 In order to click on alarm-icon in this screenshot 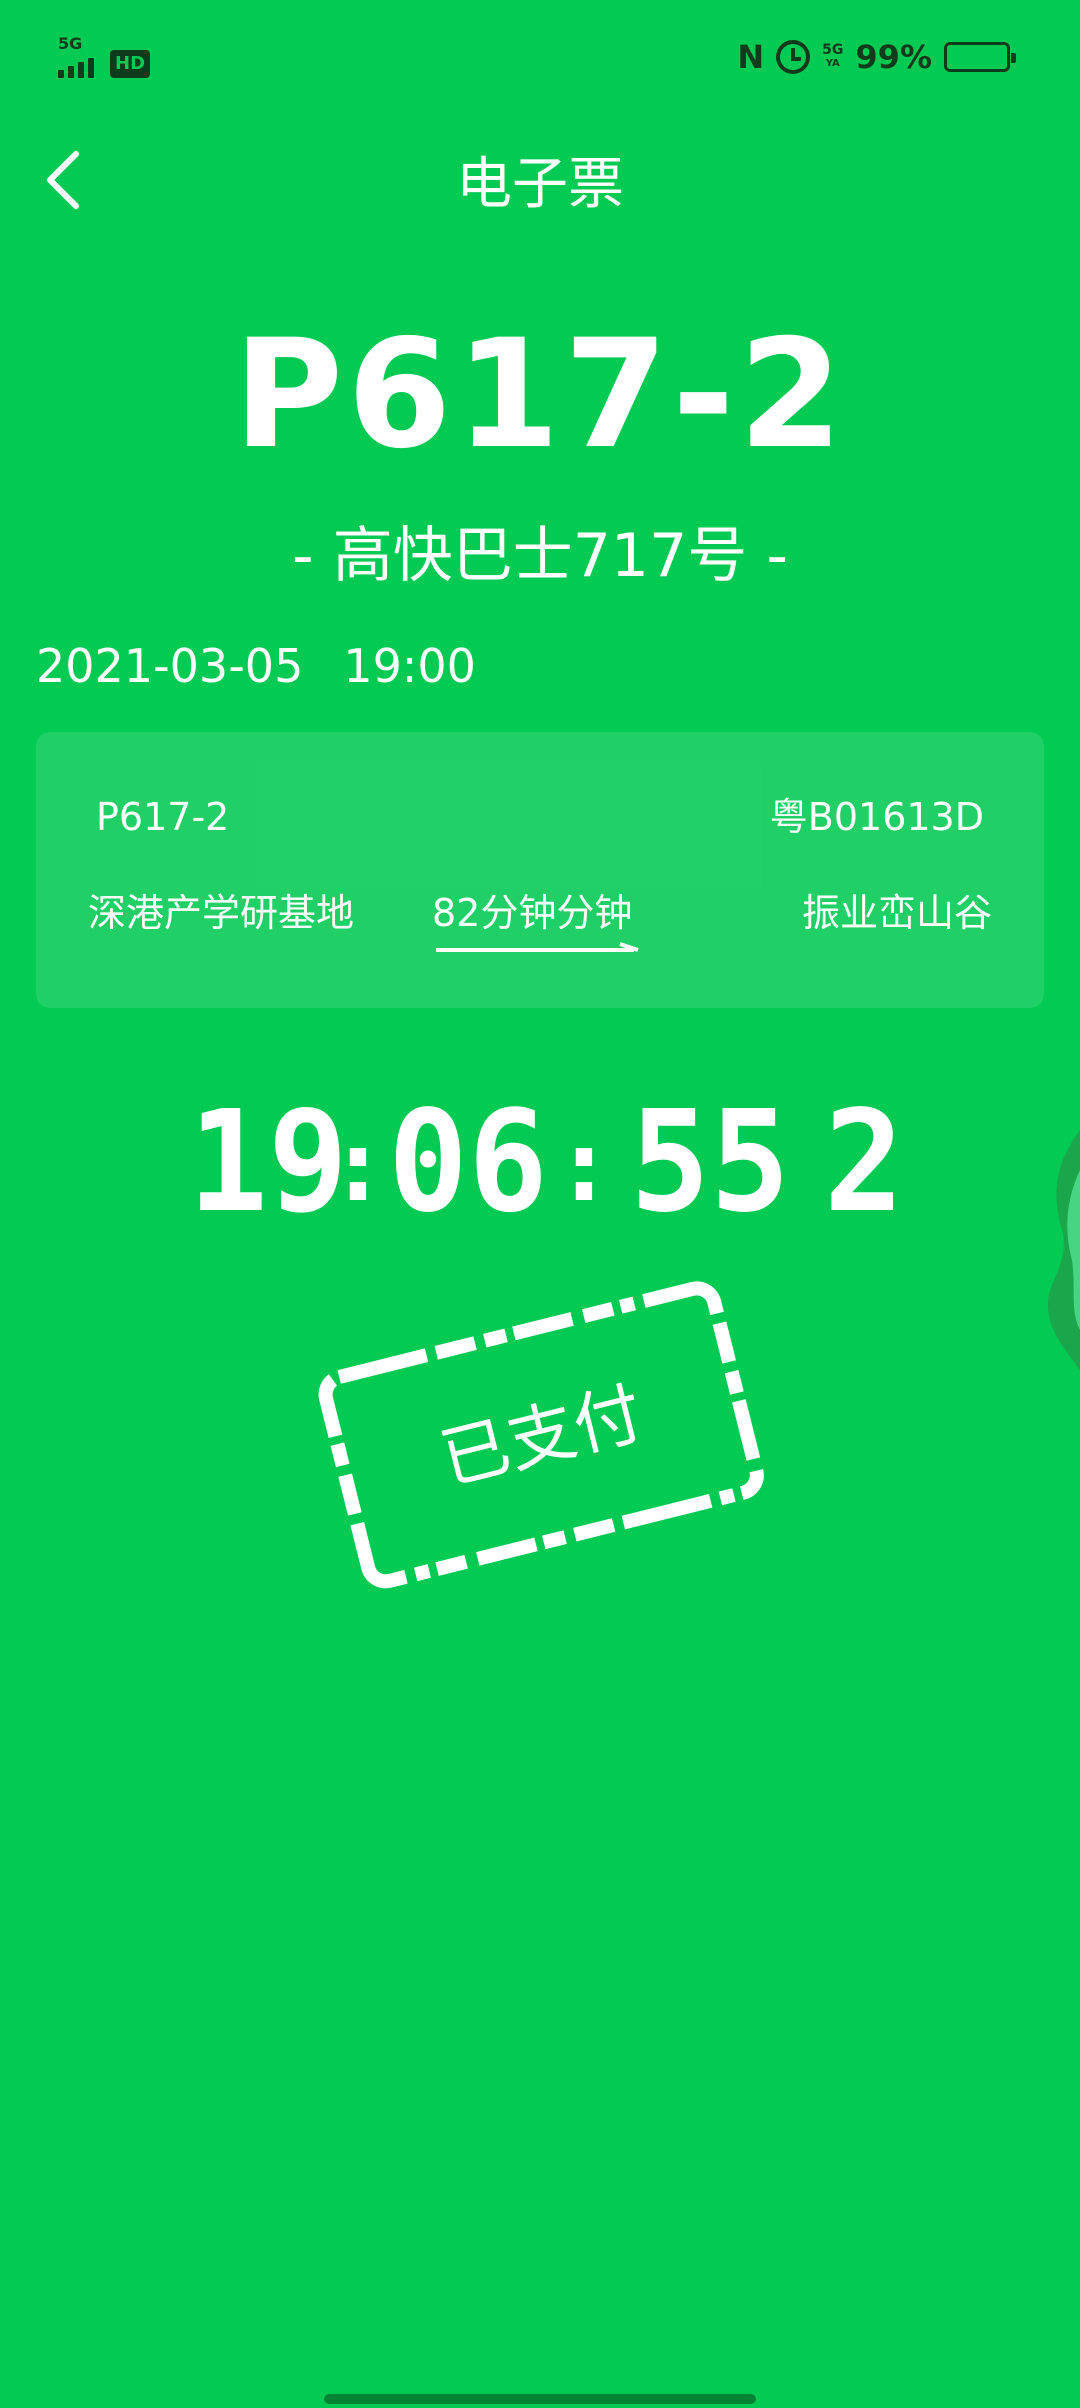, I will do `click(793, 57)`.